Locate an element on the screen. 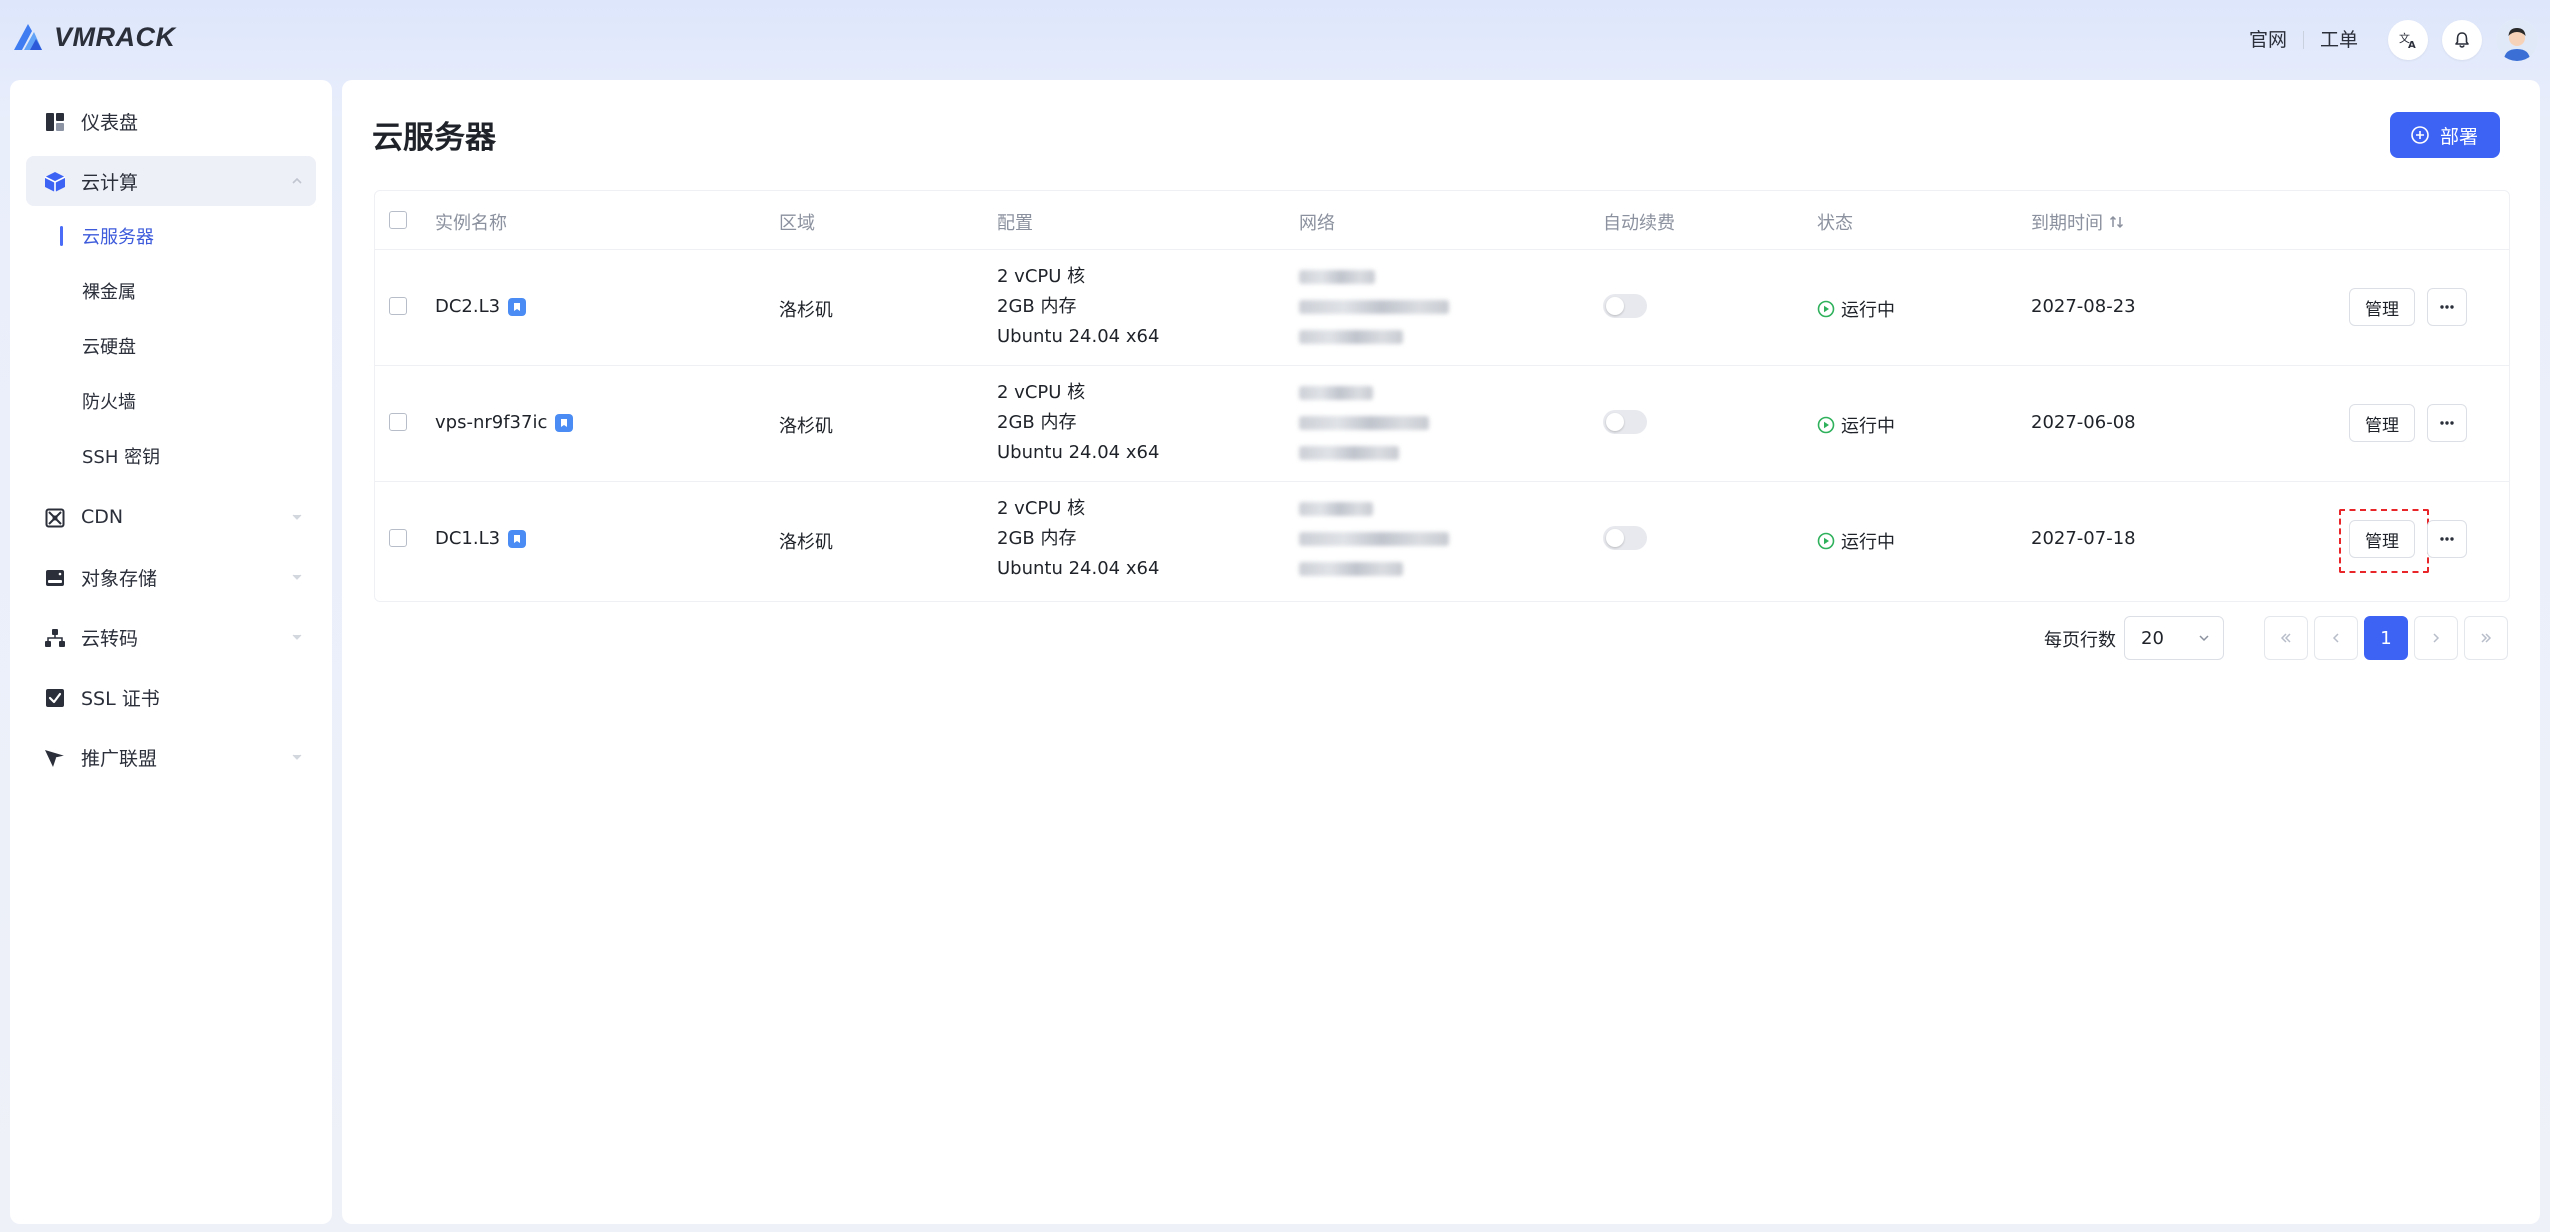 Image resolution: width=2550 pixels, height=1232 pixels. expiry-date: 2027-08-23 is located at coordinates (2083, 306).